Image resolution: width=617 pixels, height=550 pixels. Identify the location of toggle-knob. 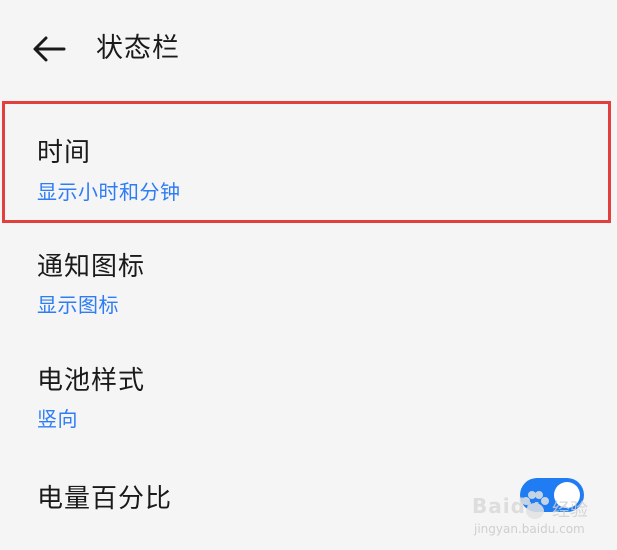
(567, 495).